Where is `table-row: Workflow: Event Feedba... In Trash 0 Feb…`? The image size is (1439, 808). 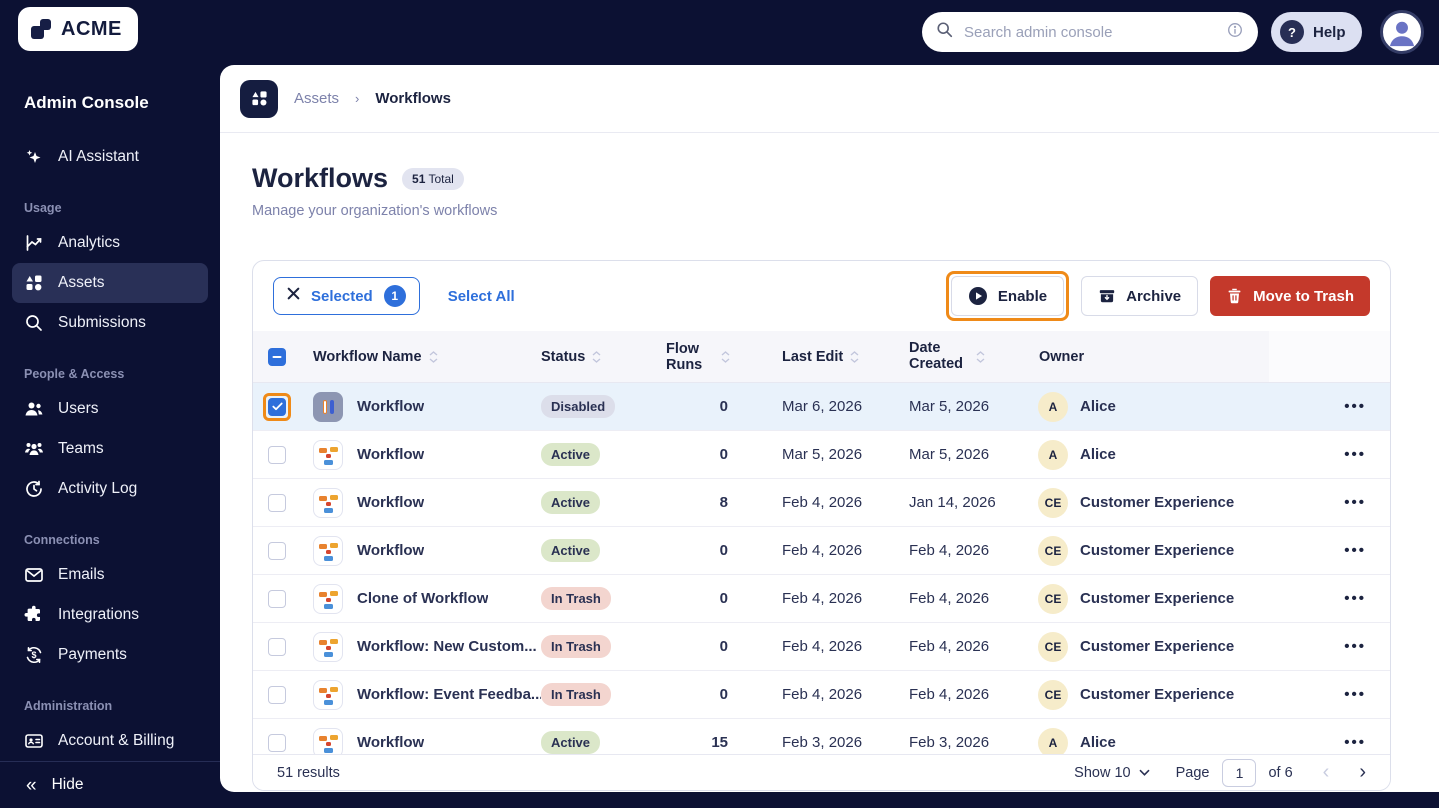 table-row: Workflow: Event Feedba... In Trash 0 Feb… is located at coordinates (821, 695).